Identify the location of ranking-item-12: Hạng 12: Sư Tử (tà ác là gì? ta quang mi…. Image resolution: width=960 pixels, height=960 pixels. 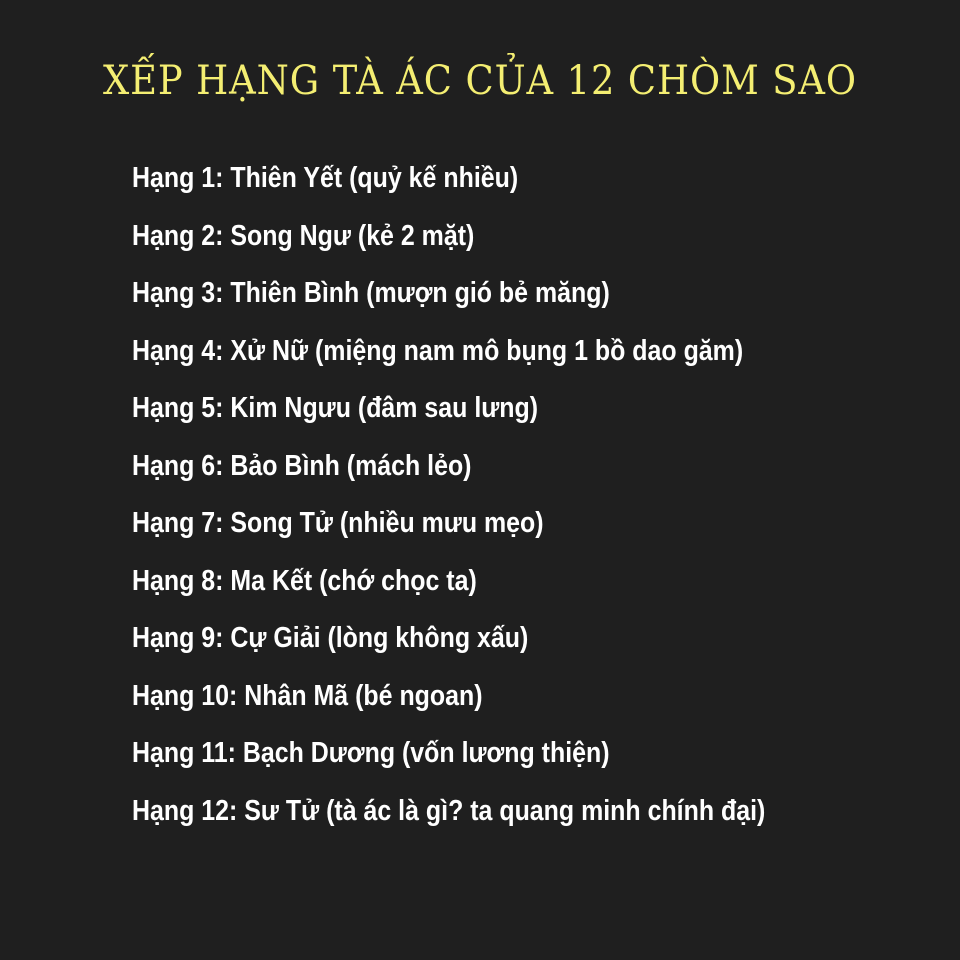
(449, 810).